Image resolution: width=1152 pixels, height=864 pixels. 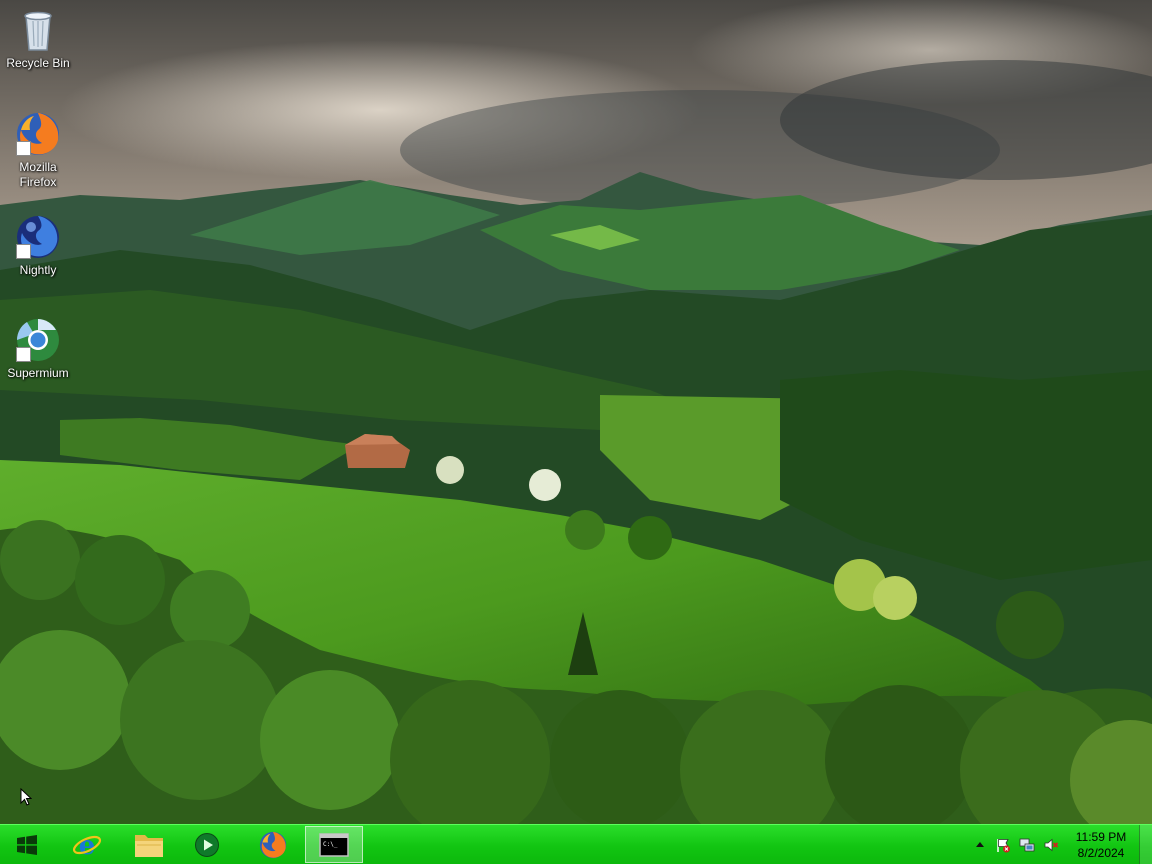 I want to click on folder-icon, so click(x=149, y=845).